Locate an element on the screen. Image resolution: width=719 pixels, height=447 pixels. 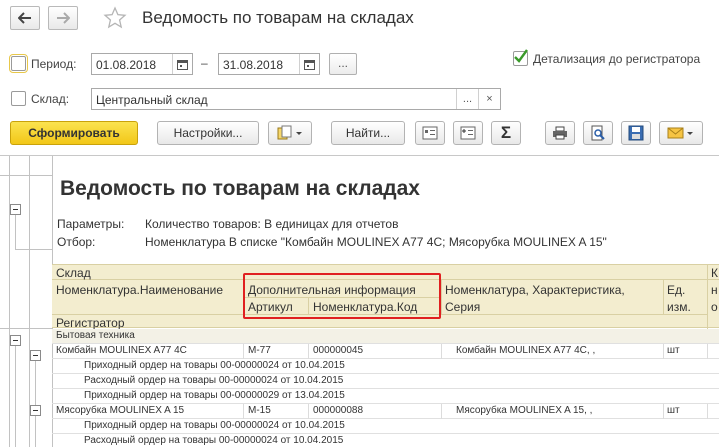
period-label: Период: is located at coordinates (54, 64).